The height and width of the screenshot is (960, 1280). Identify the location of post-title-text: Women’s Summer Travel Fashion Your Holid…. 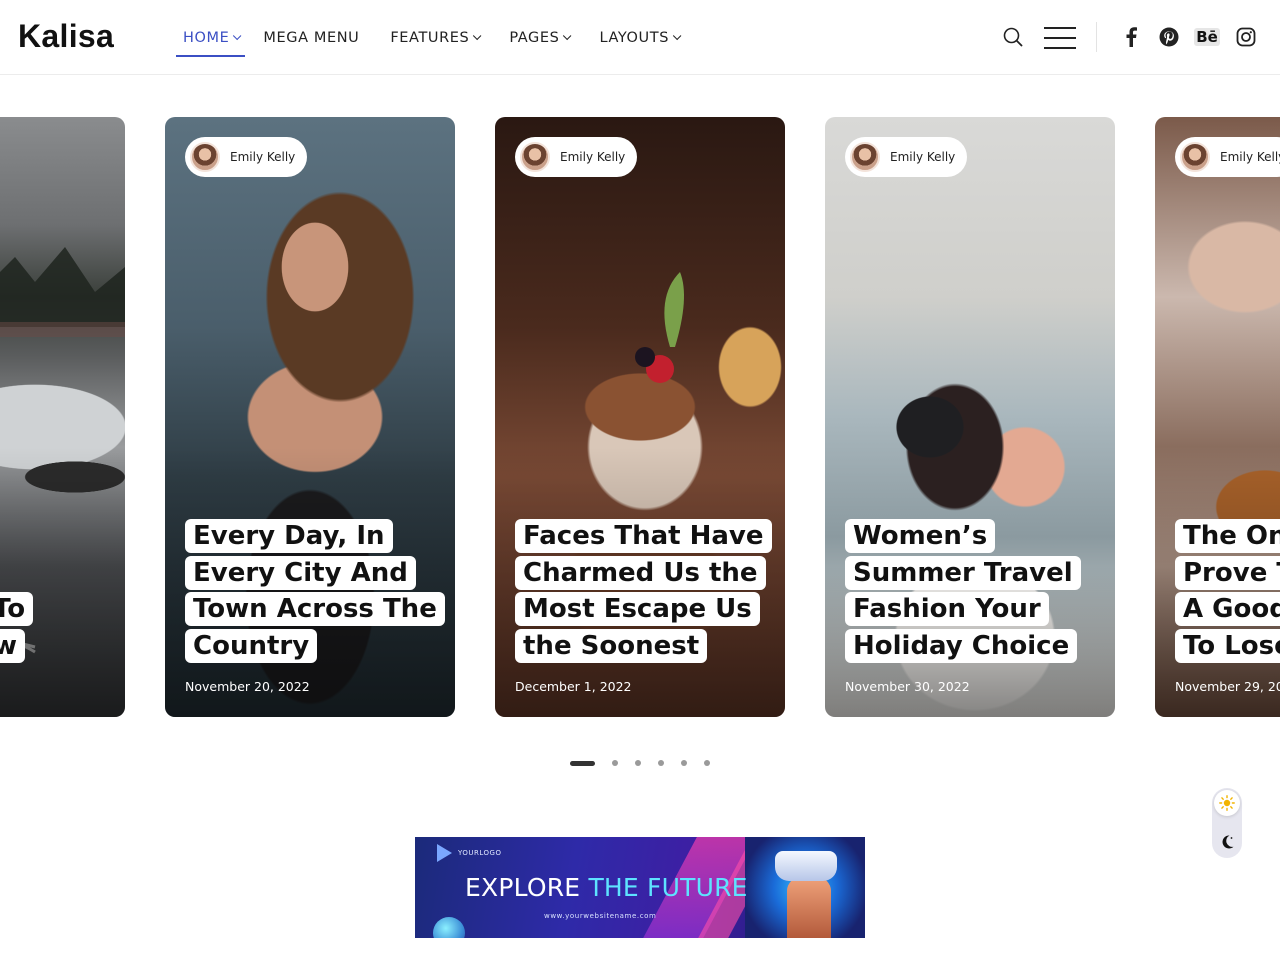
(963, 591).